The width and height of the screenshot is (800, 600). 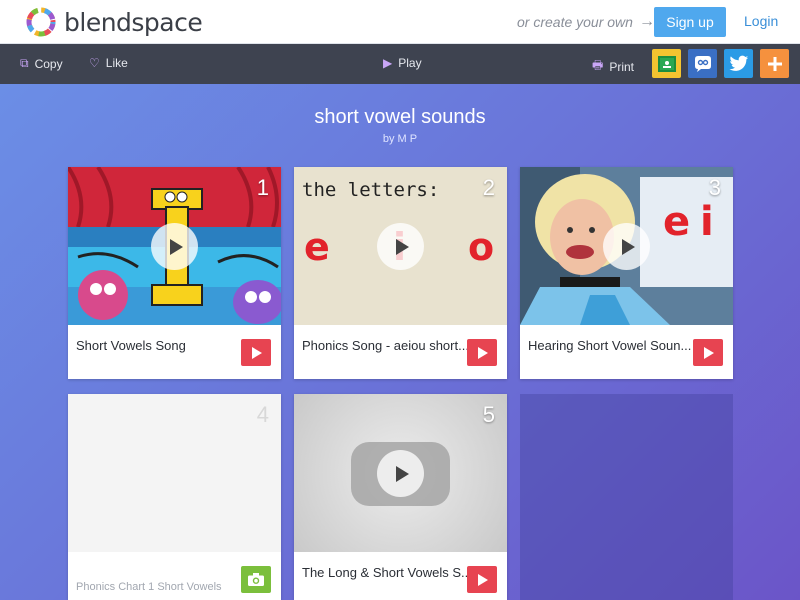 I want to click on signup-button: Sign up, so click(x=690, y=22).